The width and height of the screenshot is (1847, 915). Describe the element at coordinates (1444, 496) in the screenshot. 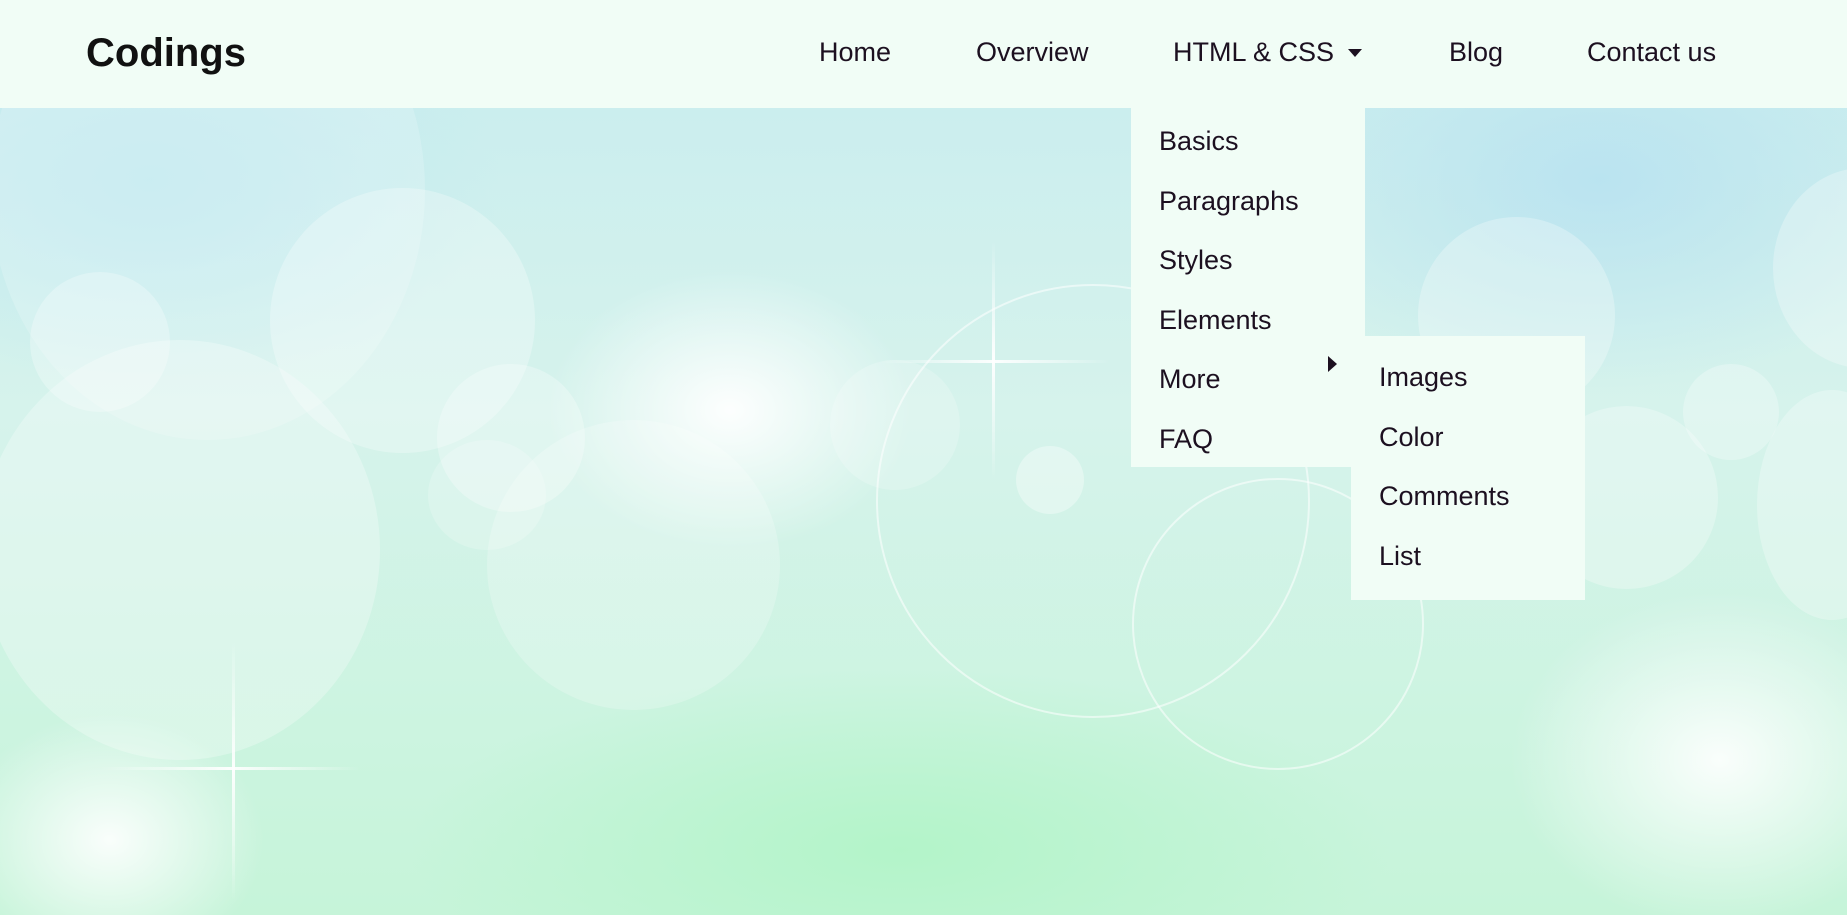

I see `submenu-item-comments: Comments` at that location.